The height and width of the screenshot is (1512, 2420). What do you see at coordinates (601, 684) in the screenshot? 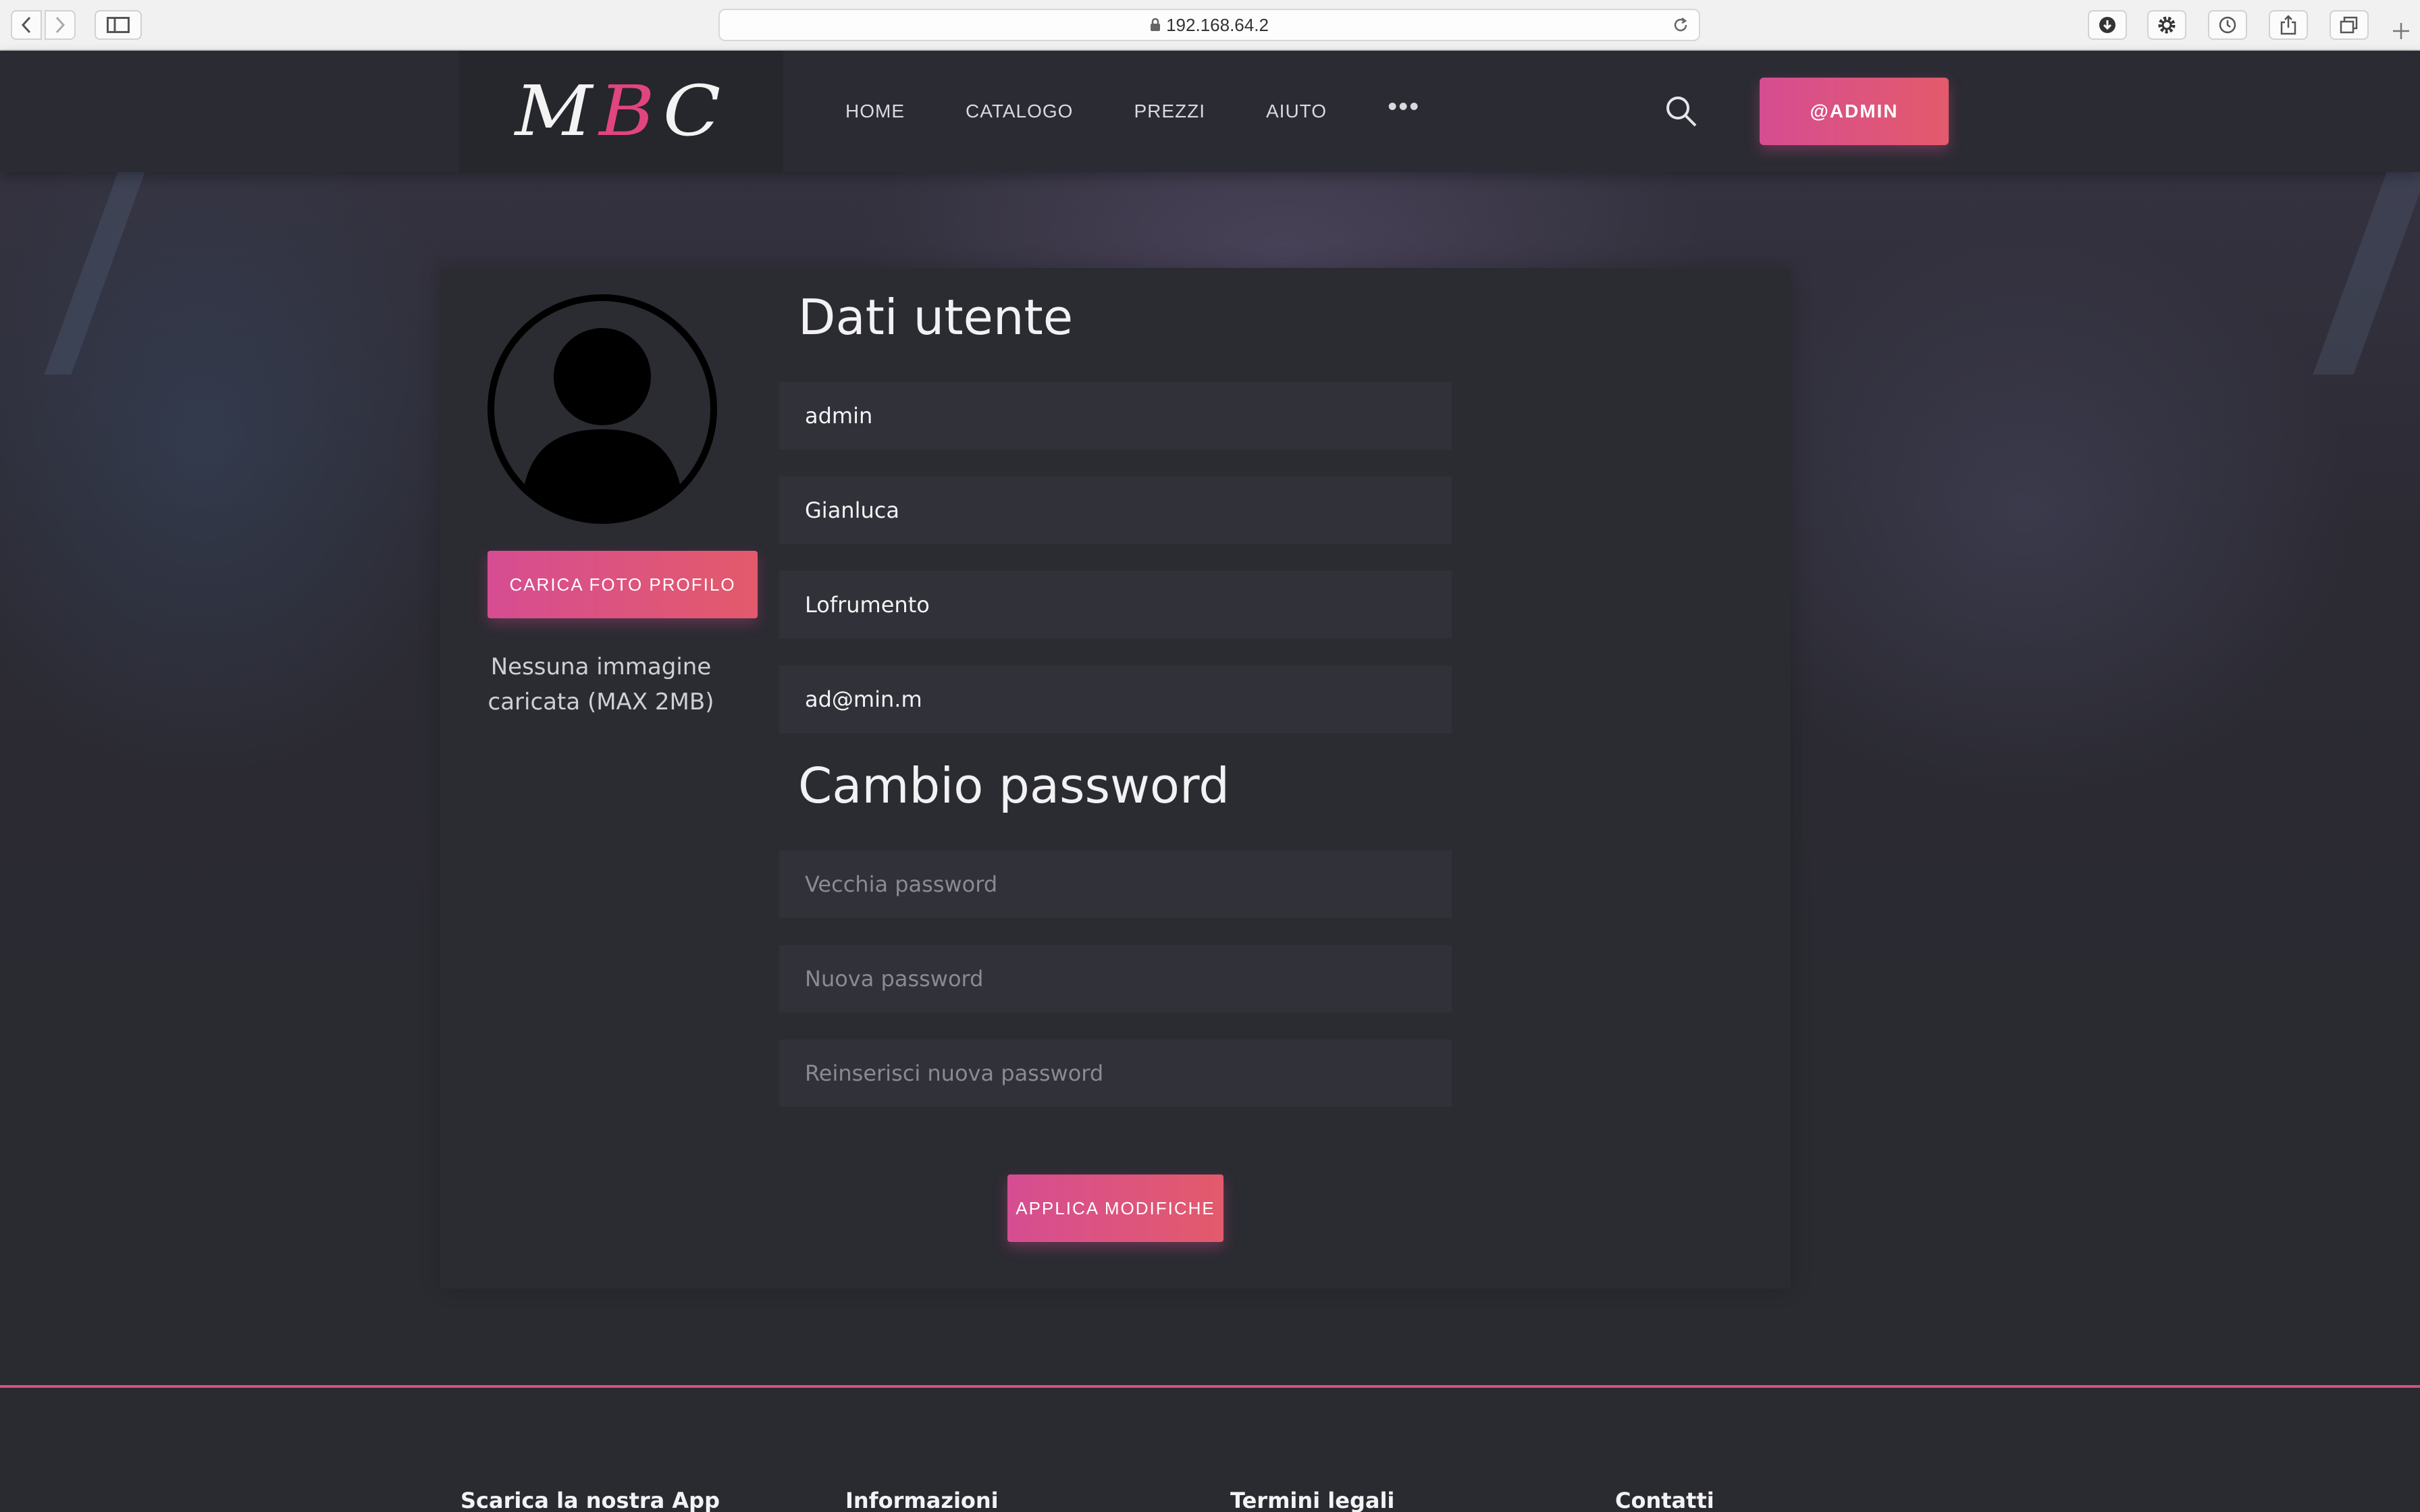
I see `upload-status-text: Nessuna immagine caricata (MAX 2MB)` at bounding box center [601, 684].